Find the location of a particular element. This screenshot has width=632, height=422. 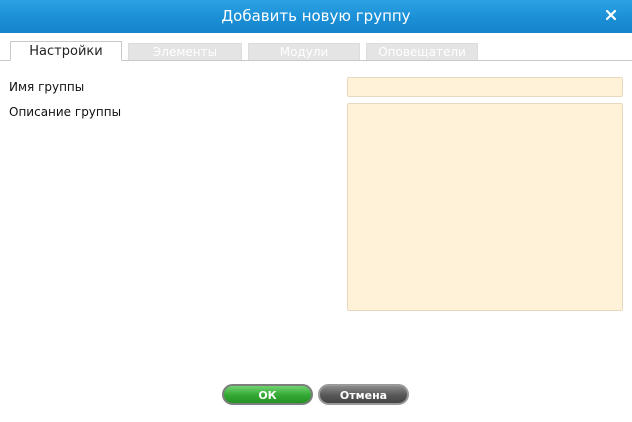

dialog-title: Добавить новую группу is located at coordinates (316, 16).